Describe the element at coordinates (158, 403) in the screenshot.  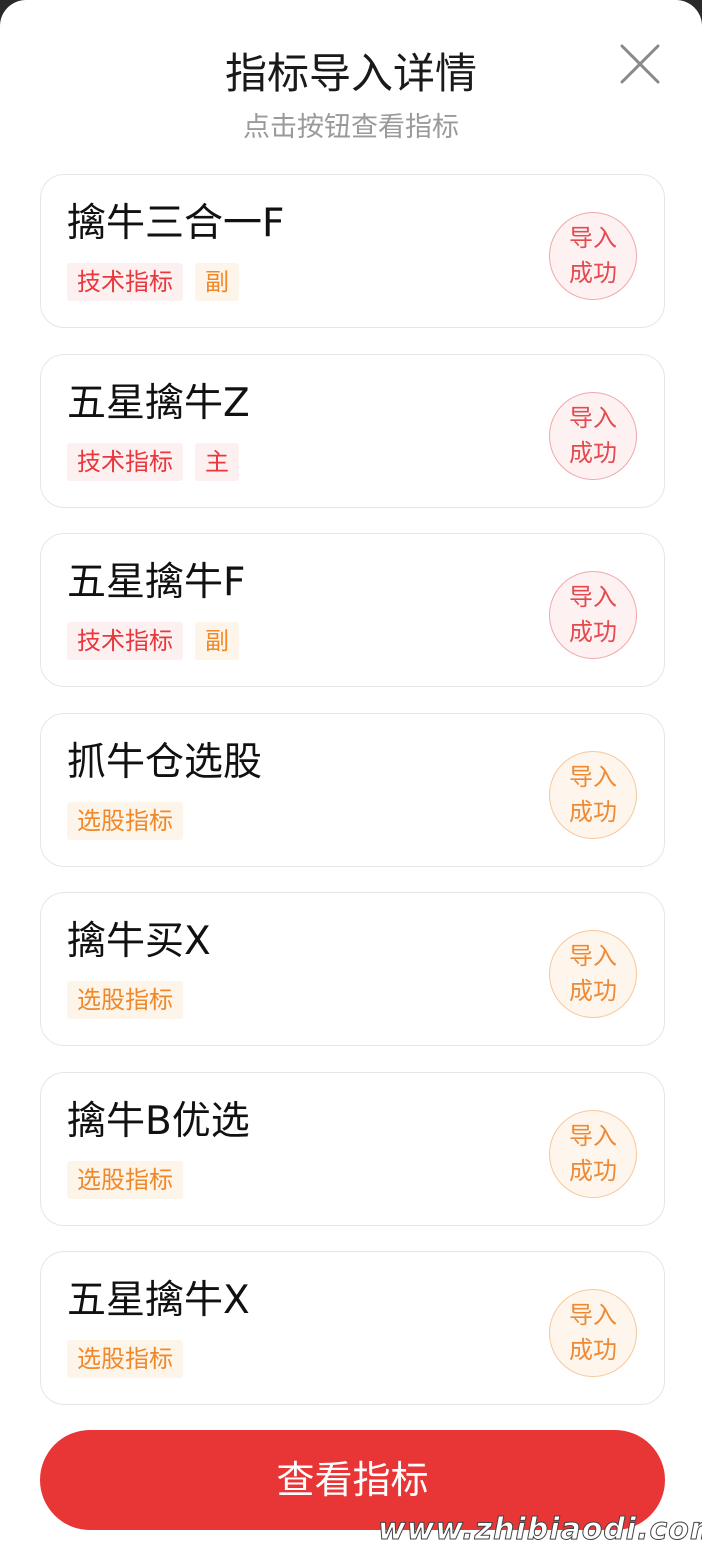
I see `indicator-name: 五星擒牛Z` at that location.